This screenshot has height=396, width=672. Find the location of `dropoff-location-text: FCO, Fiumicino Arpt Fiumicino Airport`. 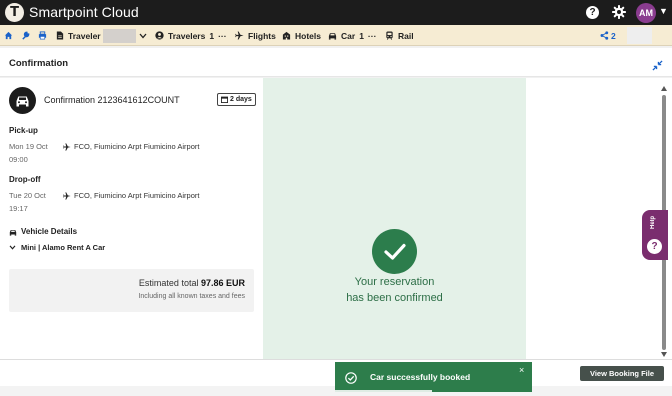

dropoff-location-text: FCO, Fiumicino Arpt Fiumicino Airport is located at coordinates (137, 195).